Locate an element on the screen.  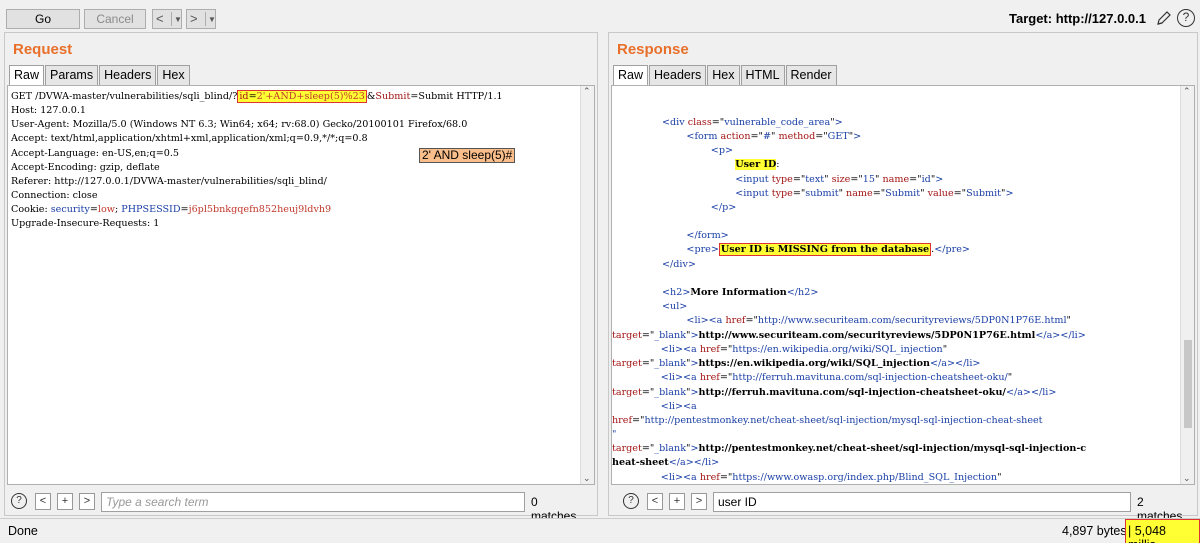
search-input: Type a search term is located at coordinates (313, 502).